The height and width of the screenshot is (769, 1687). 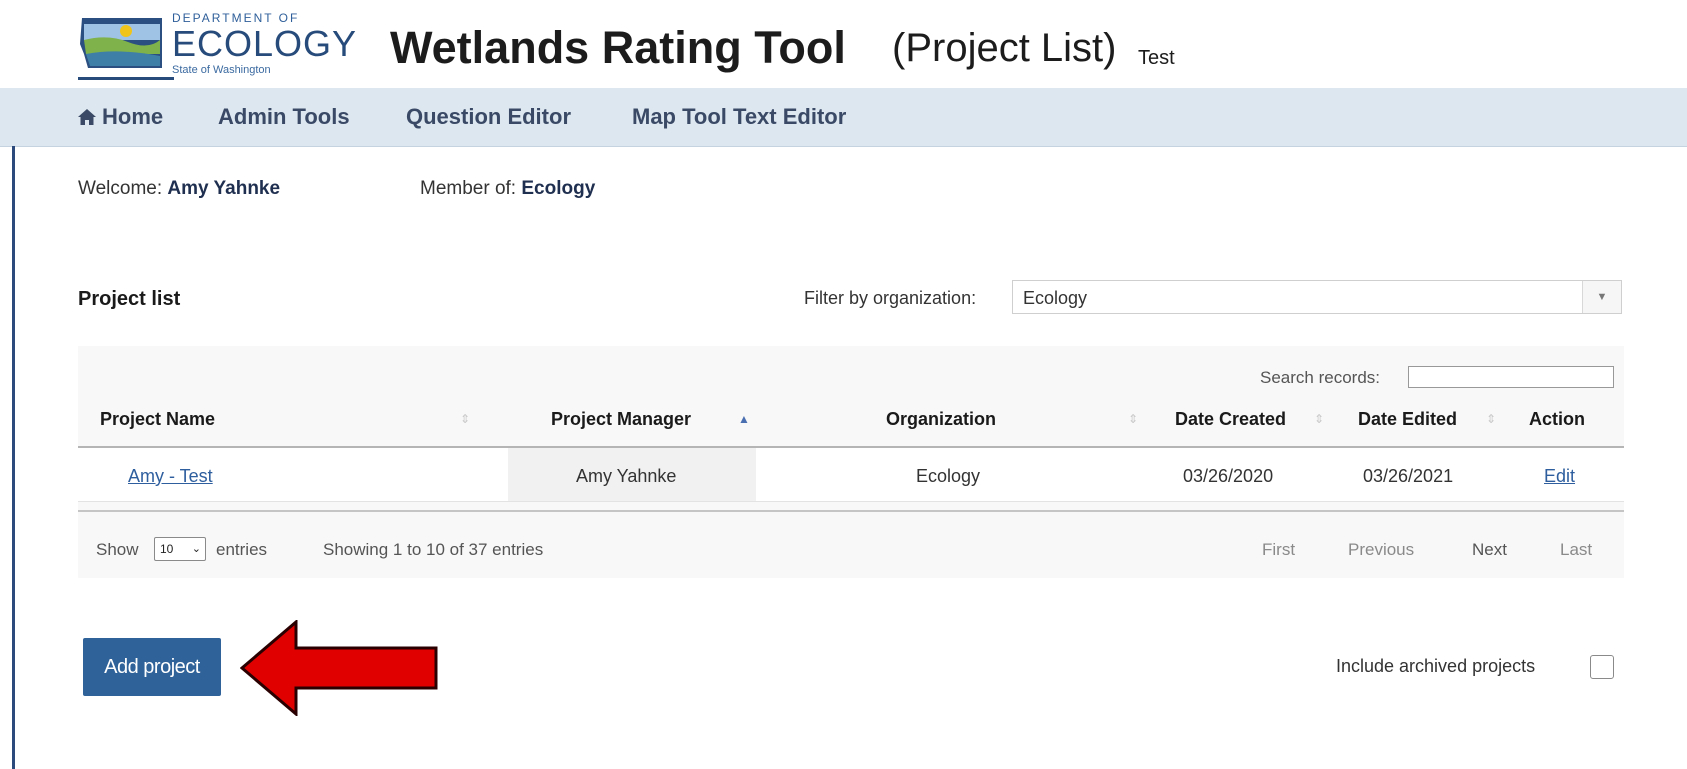 I want to click on logo-name-text: ECOLOGY, so click(x=265, y=43).